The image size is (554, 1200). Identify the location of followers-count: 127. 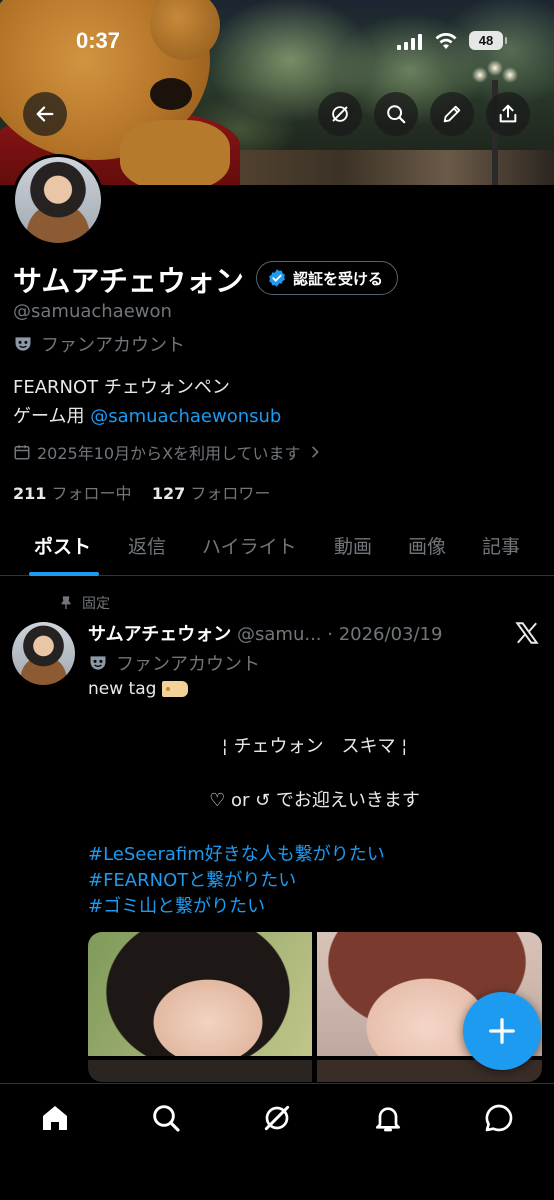
(168, 493).